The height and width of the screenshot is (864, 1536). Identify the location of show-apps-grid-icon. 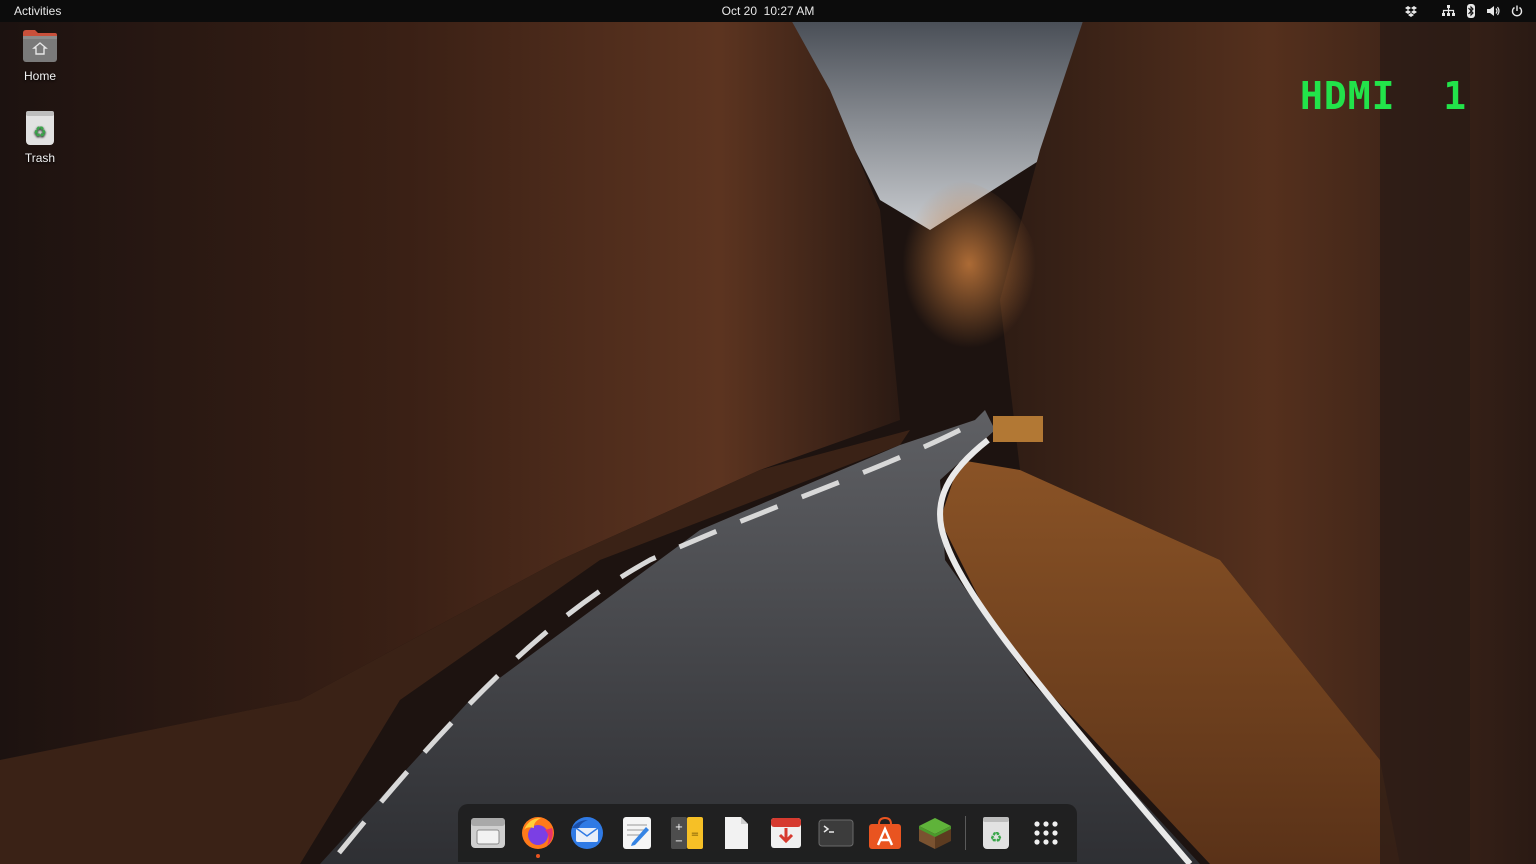
(1046, 833).